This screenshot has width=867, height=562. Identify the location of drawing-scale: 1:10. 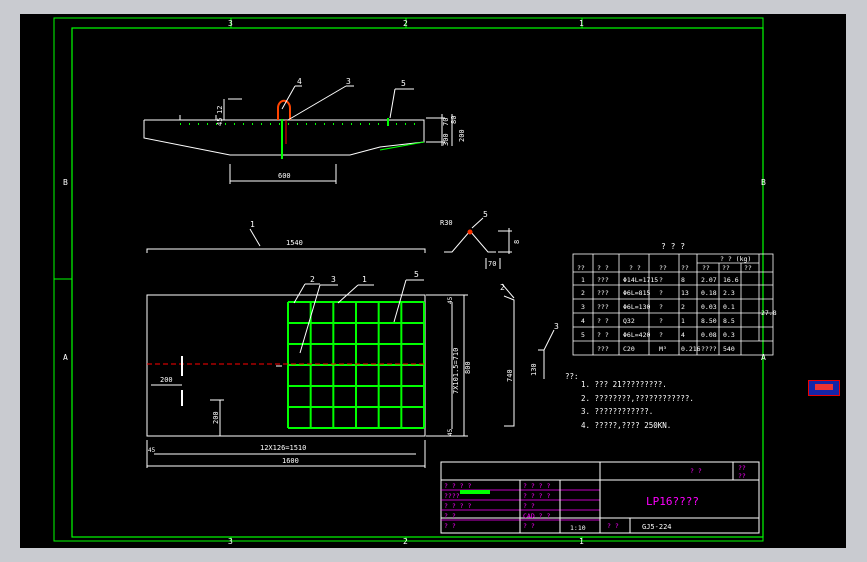
(578, 528).